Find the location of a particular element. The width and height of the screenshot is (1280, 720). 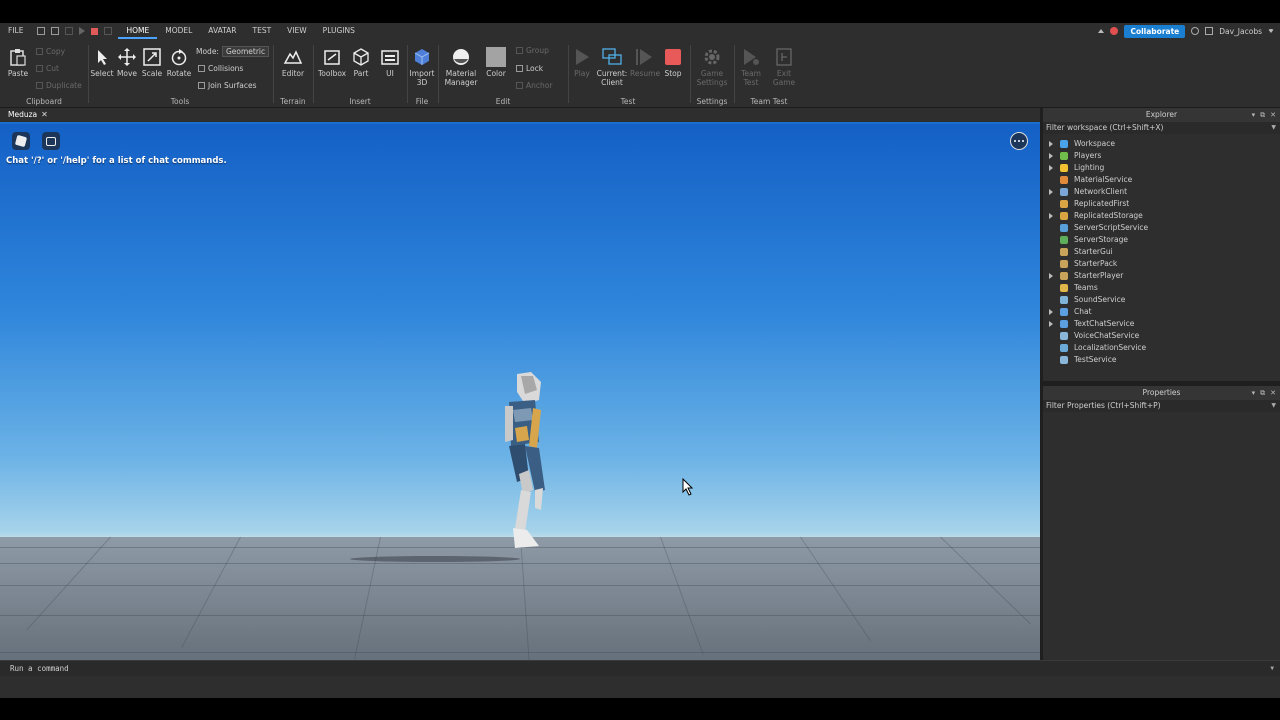

share-icon is located at coordinates (1209, 31).